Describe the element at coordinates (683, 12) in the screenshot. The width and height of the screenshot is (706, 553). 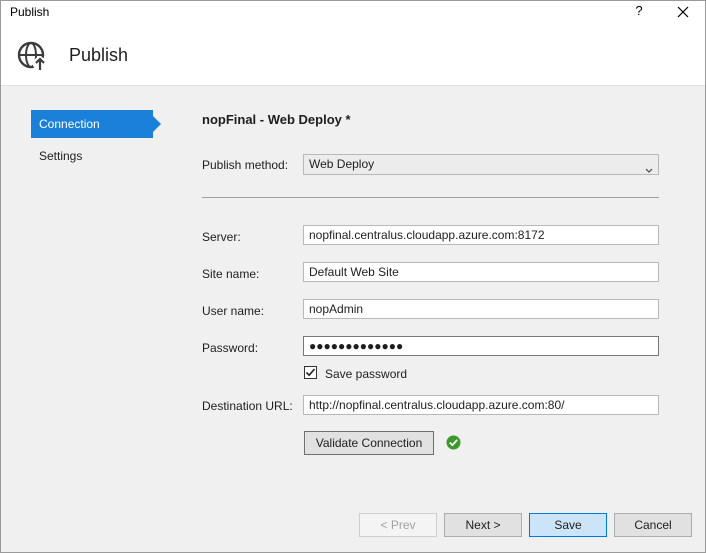
I see `close-icon` at that location.